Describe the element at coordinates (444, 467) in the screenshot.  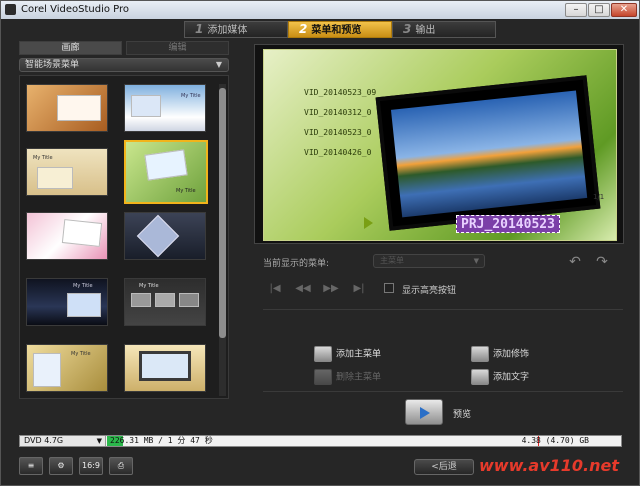
I see `back-button: <后退` at that location.